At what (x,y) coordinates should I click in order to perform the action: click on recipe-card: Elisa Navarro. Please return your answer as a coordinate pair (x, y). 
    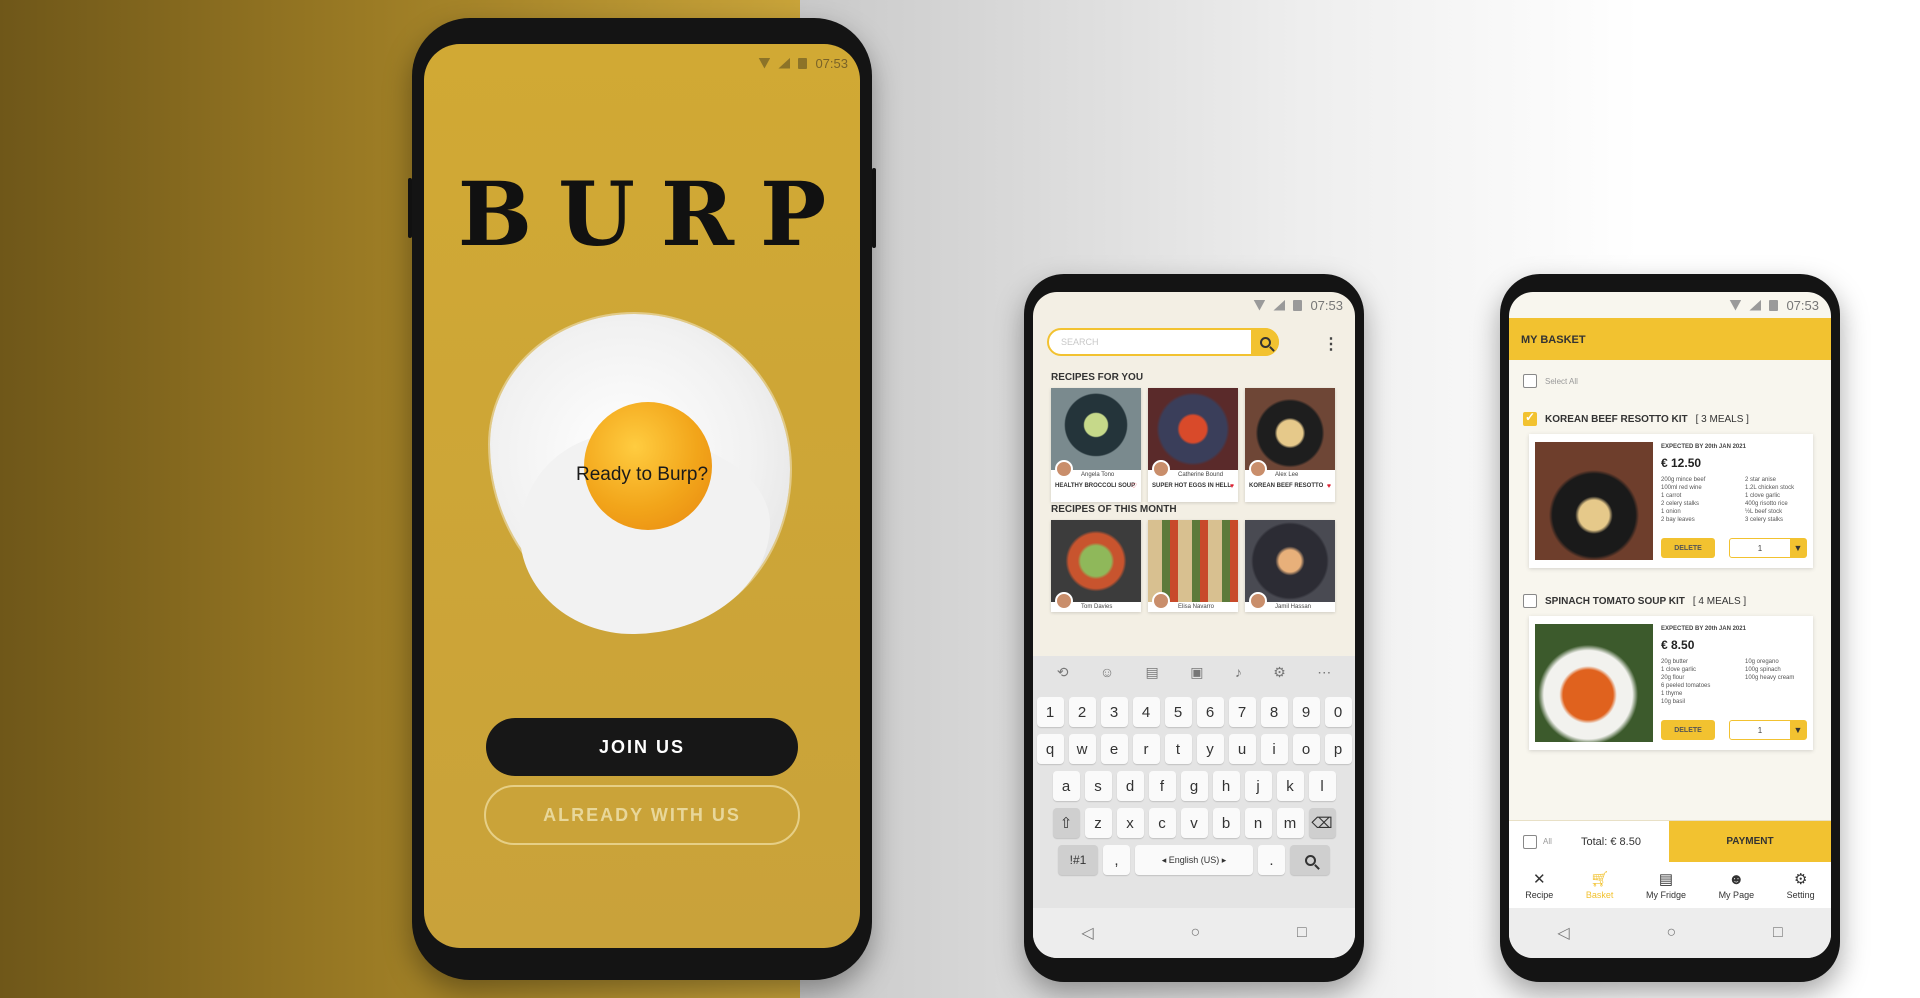
    Looking at the image, I should click on (1193, 566).